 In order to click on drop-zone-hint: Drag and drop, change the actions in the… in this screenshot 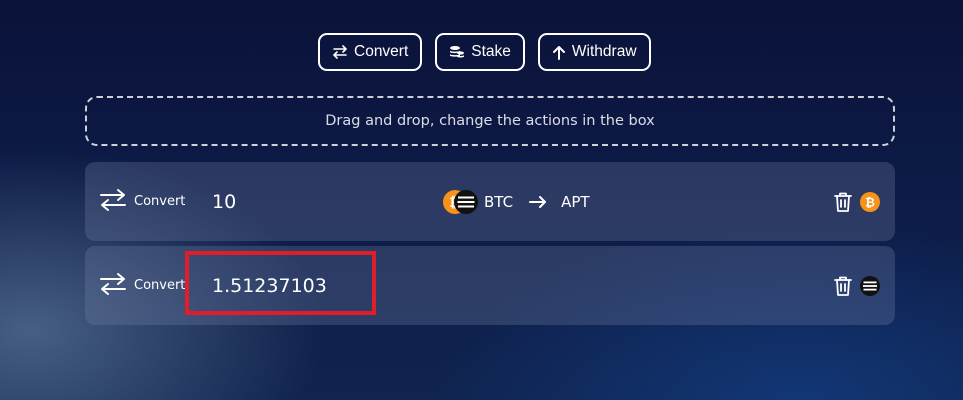, I will do `click(490, 121)`.